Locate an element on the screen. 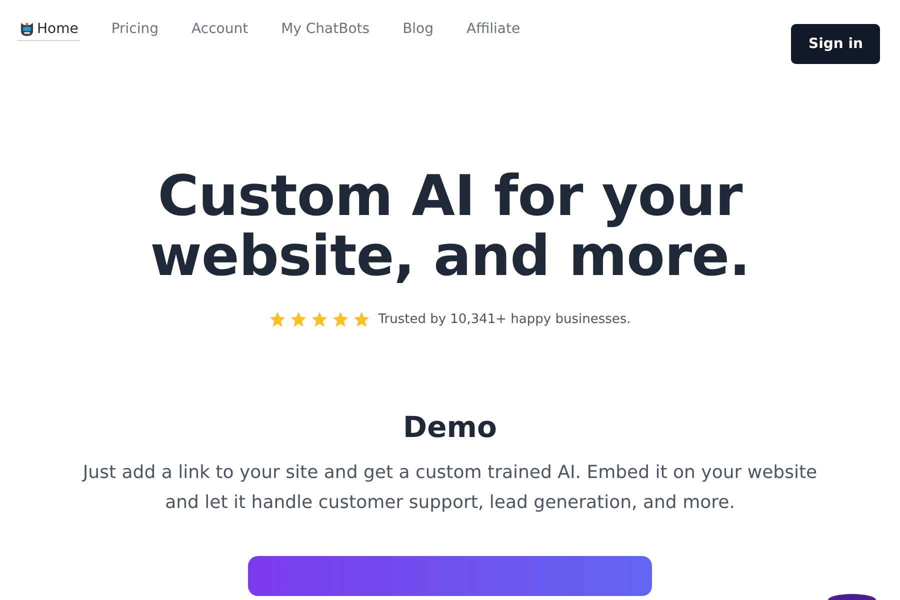 This screenshot has width=900, height=600. sign-in-button: Sign in is located at coordinates (835, 44).